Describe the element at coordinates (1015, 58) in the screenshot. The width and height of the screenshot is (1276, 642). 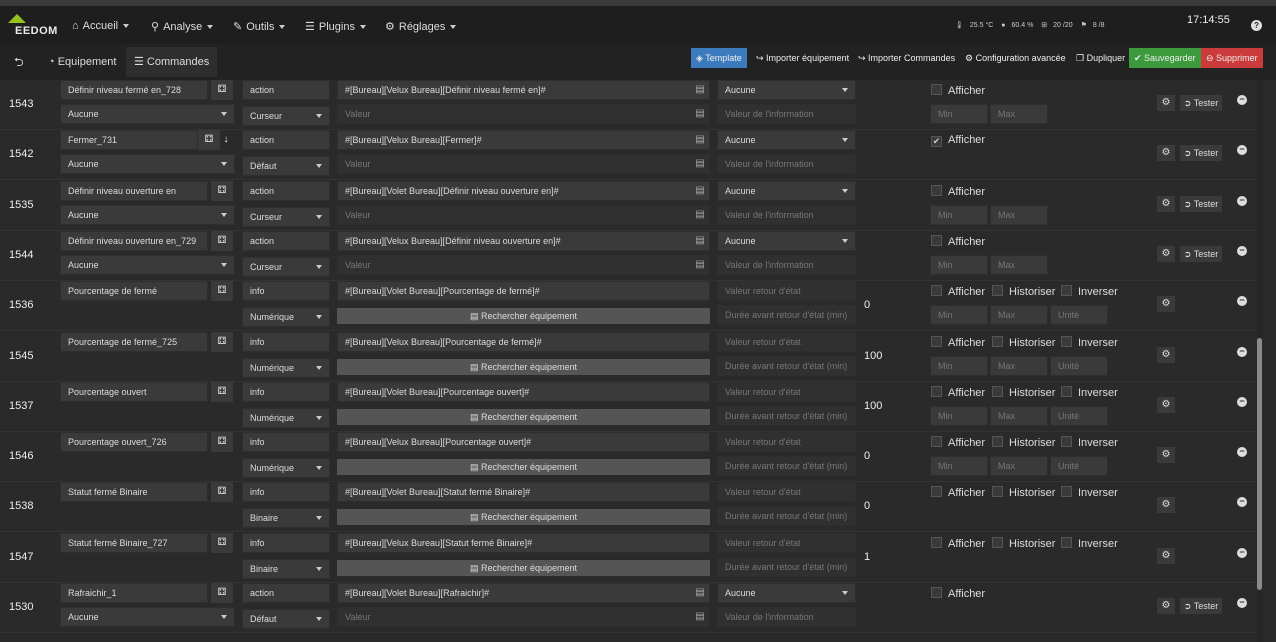
I see `advanced-config-button: ⚙ Configuration avancée` at that location.